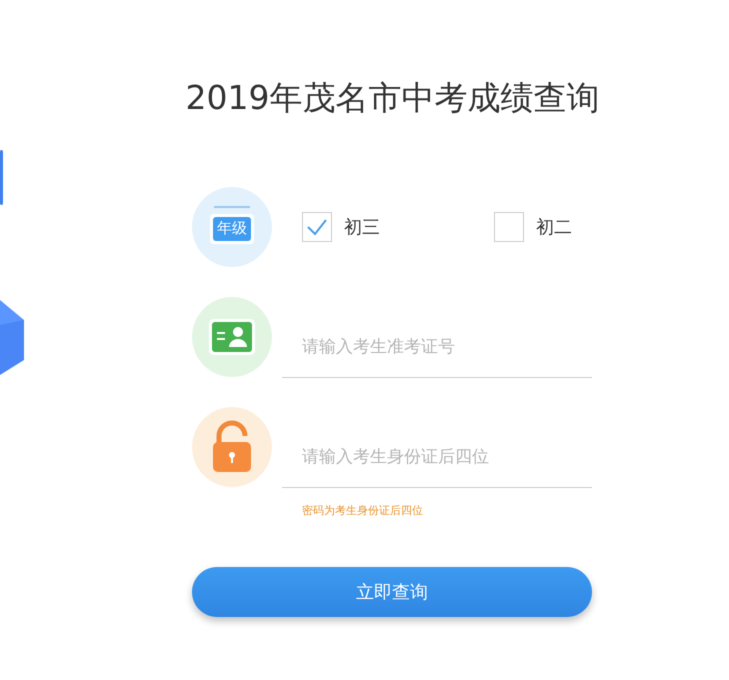 The image size is (729, 680). What do you see at coordinates (232, 228) in the screenshot?
I see `grade-sign-text: 年级` at bounding box center [232, 228].